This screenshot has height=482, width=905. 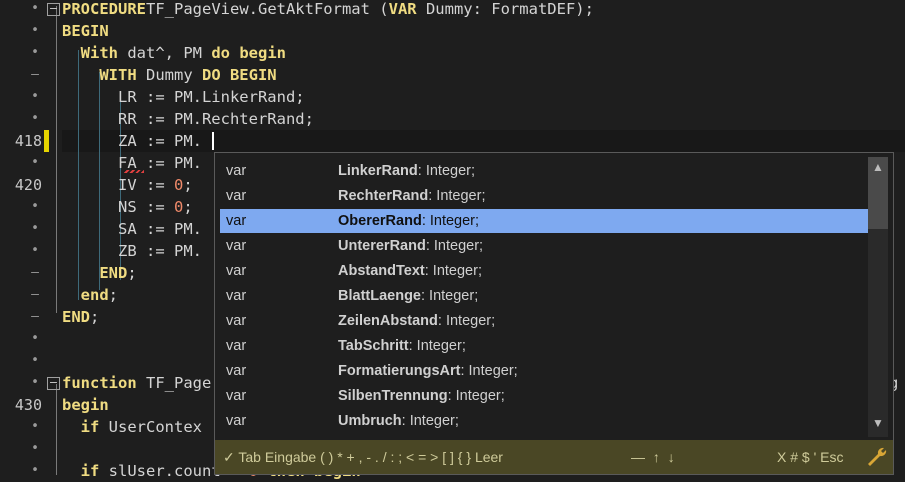 I want to click on code-text: end;, so click(x=90, y=295).